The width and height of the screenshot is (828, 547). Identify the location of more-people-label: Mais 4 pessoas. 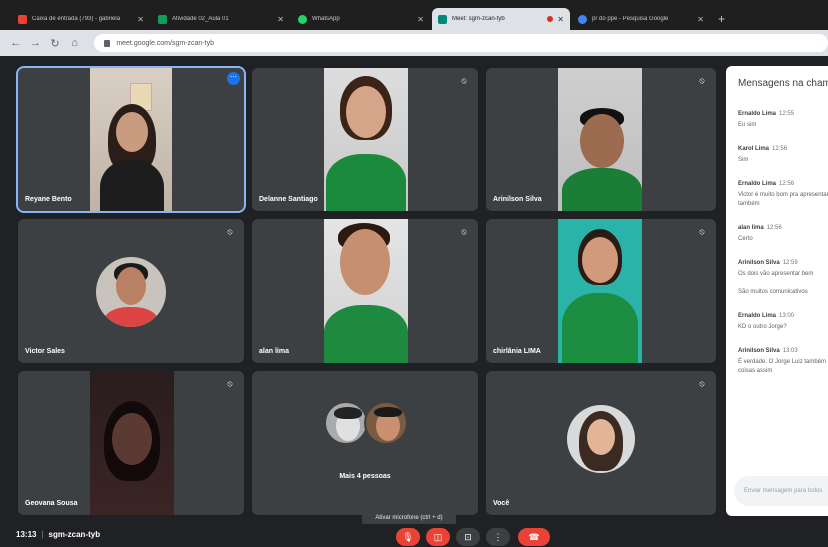
(365, 476).